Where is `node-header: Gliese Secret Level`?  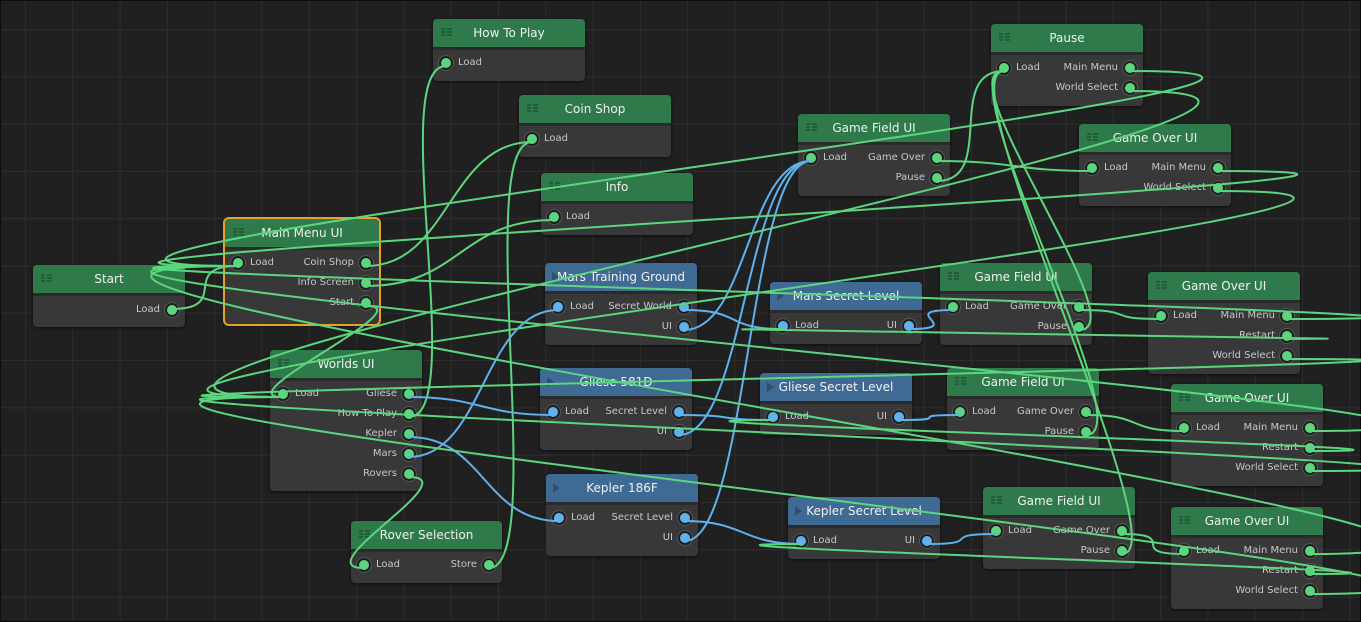 node-header: Gliese Secret Level is located at coordinates (836, 388).